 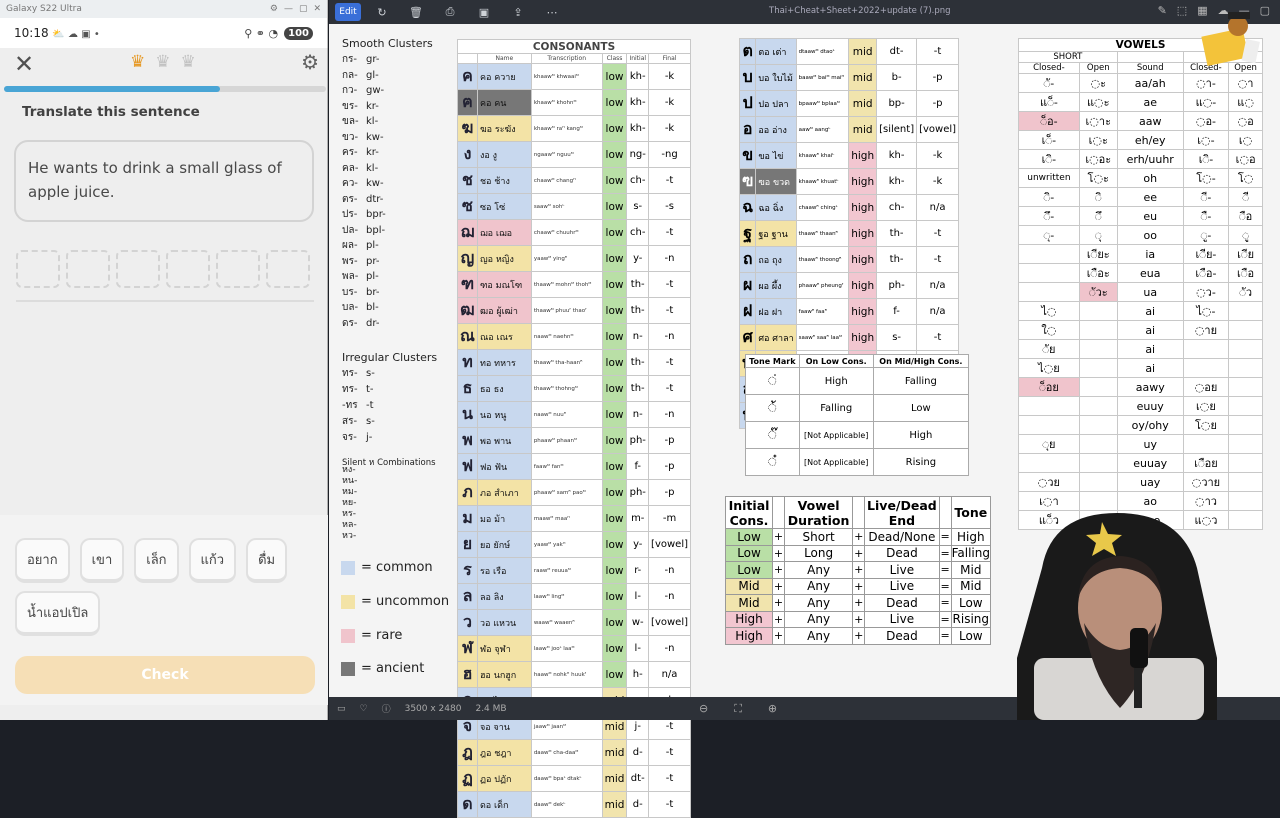 What do you see at coordinates (776, 207) in the screenshot?
I see `consonant-name: ฉอ ฉิ่ง` at bounding box center [776, 207].